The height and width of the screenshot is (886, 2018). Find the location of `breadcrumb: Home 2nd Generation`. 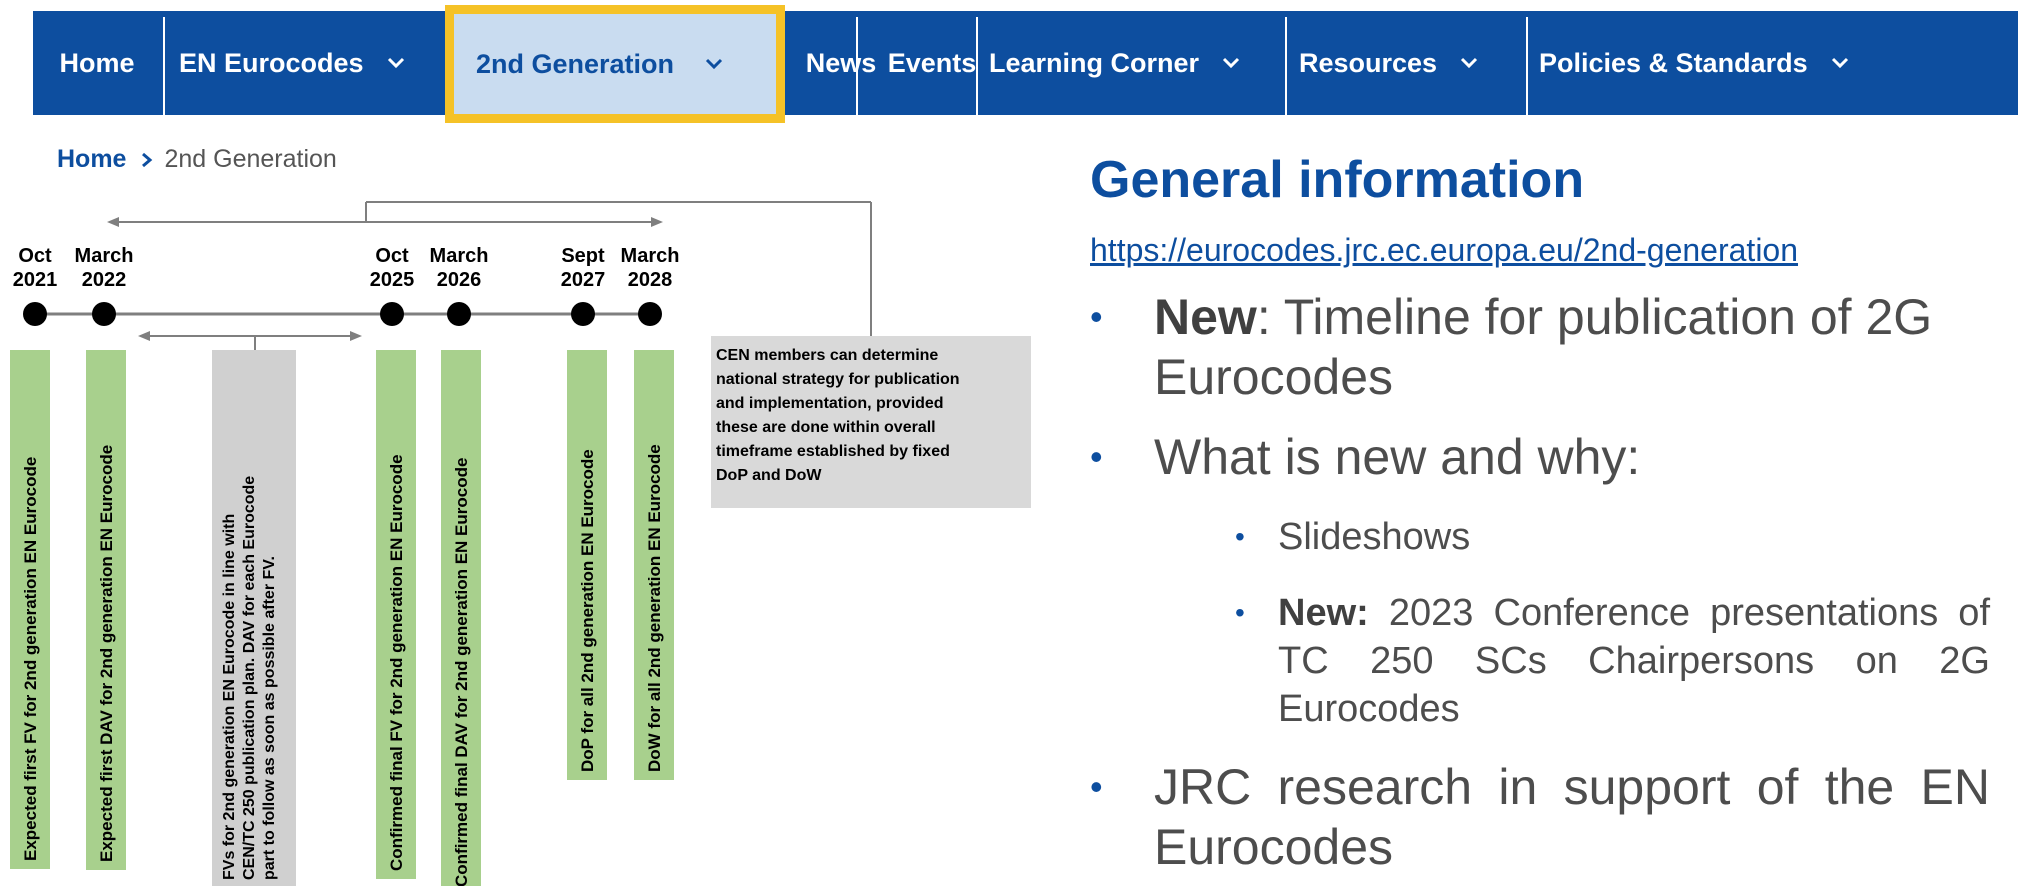

breadcrumb: Home 2nd Generation is located at coordinates (197, 159).